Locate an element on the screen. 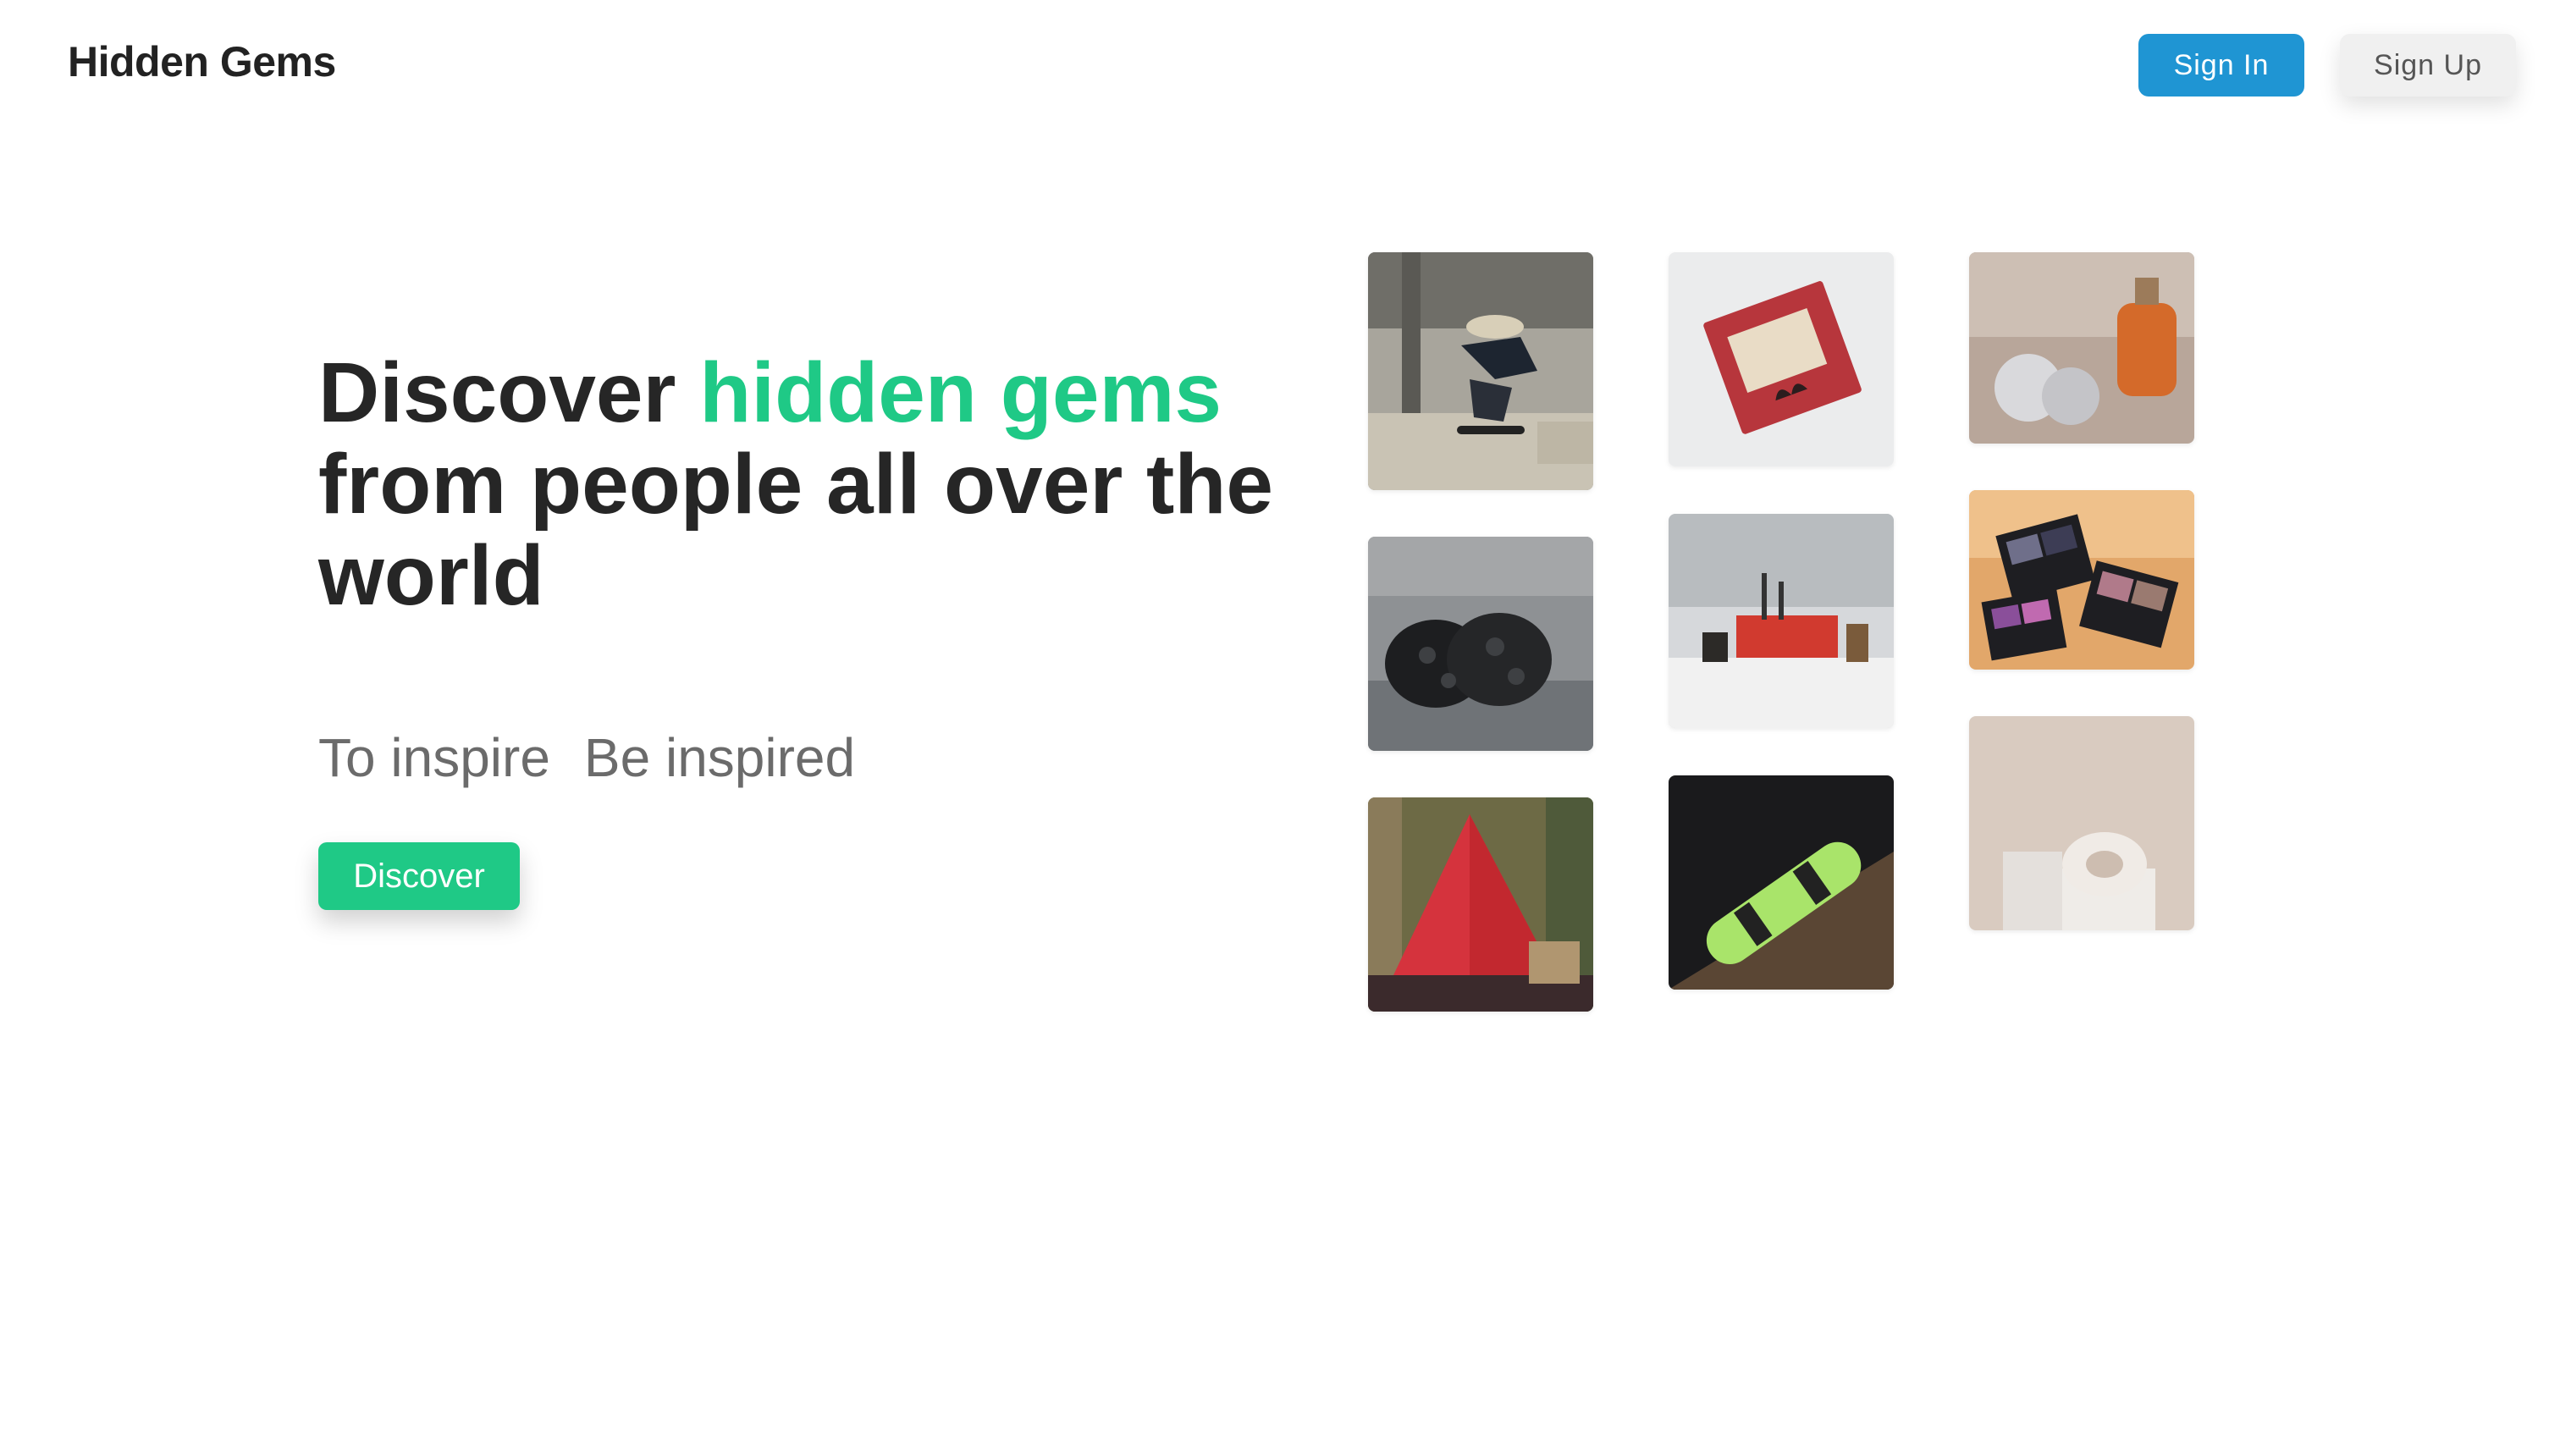 This screenshot has width=2560, height=1456. gallery-image-foam-shoes is located at coordinates (1480, 644).